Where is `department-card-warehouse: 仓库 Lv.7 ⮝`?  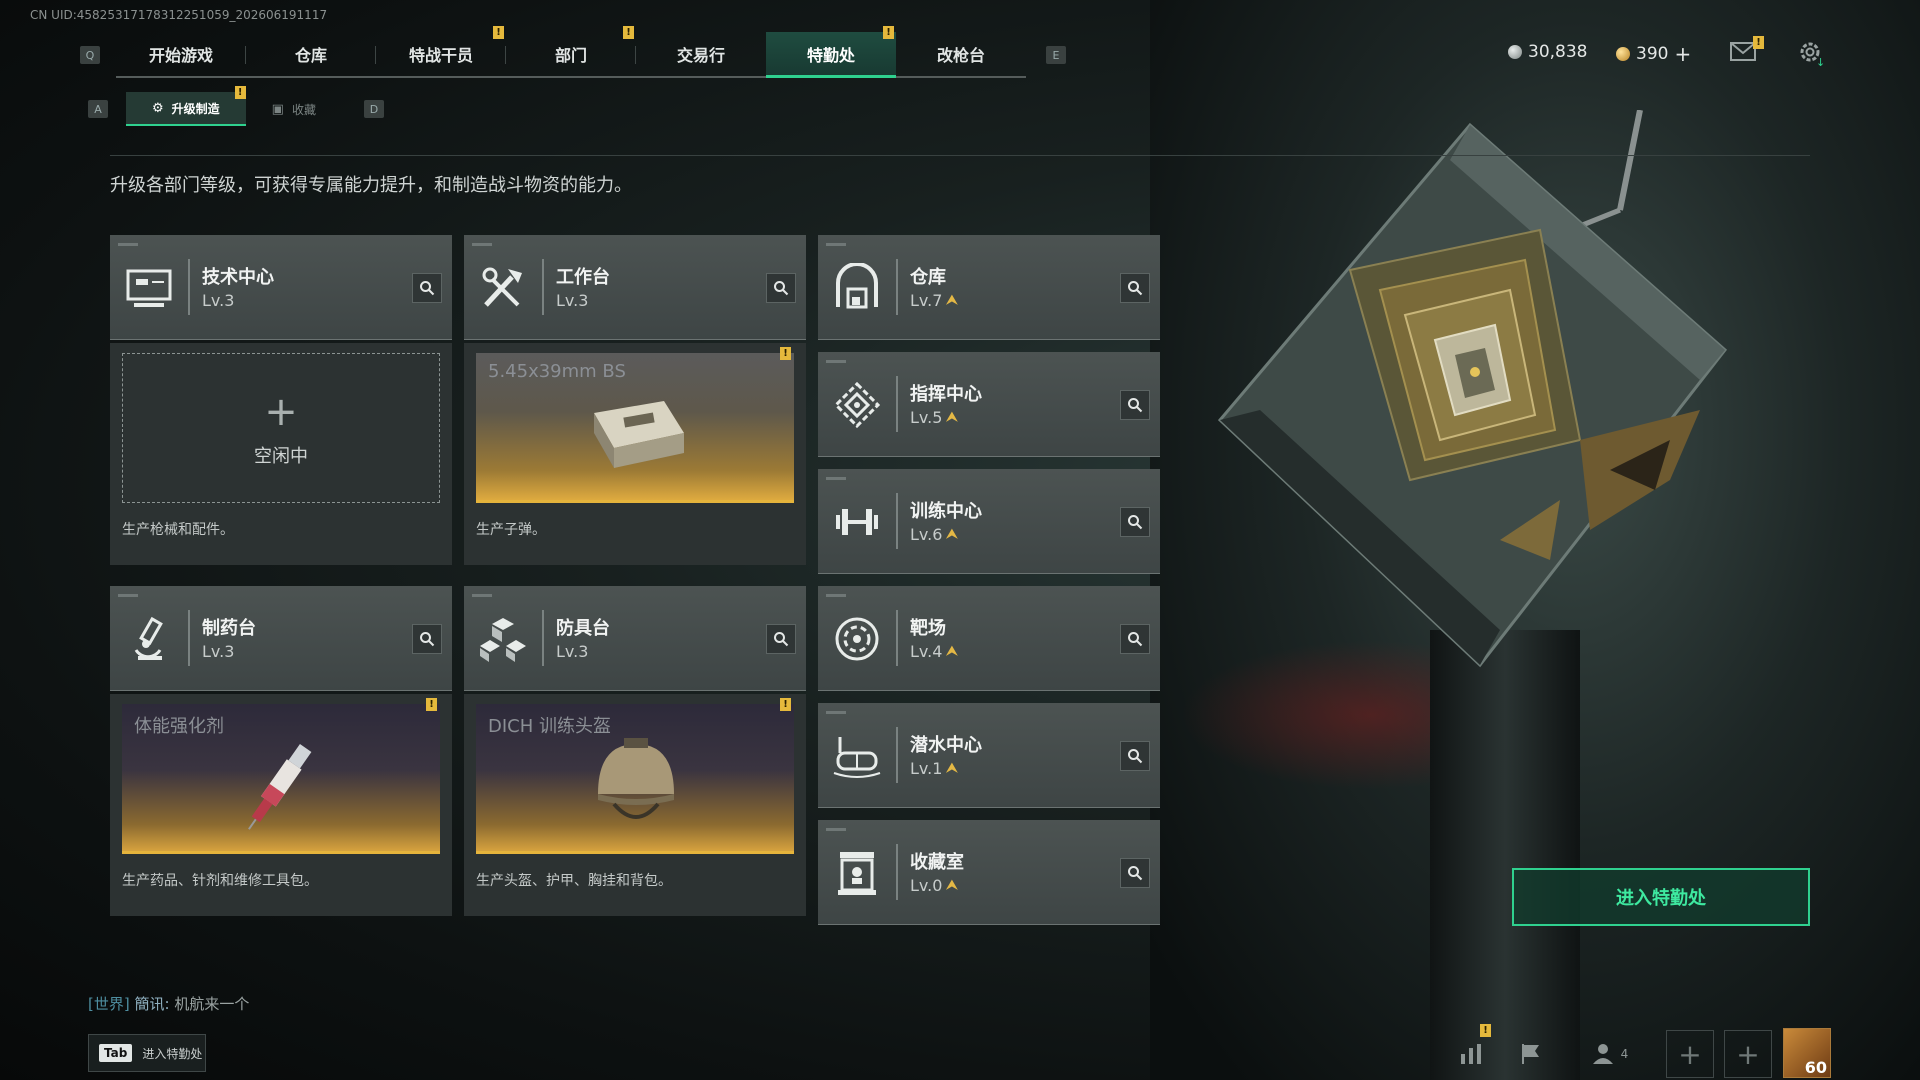 department-card-warehouse: 仓库 Lv.7 ⮝ is located at coordinates (989, 287).